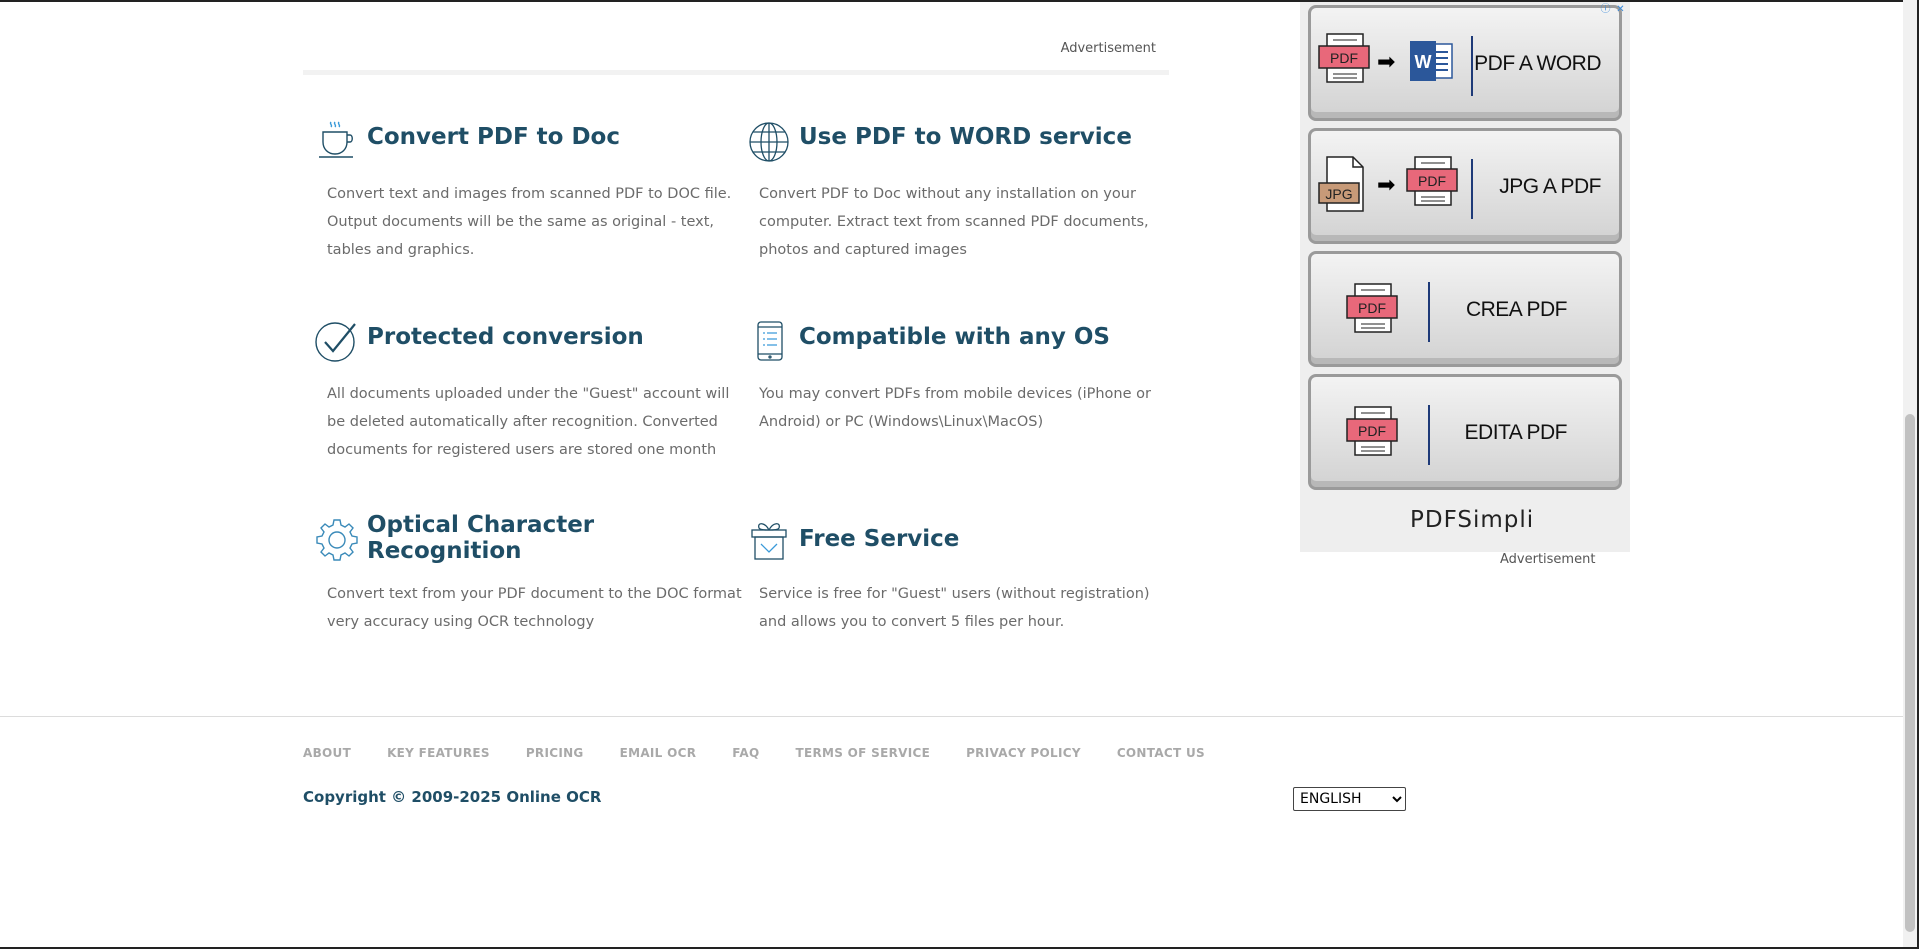 This screenshot has width=1919, height=949. Describe the element at coordinates (493, 137) in the screenshot. I see `feature-title: Convert PDF to Doc` at that location.